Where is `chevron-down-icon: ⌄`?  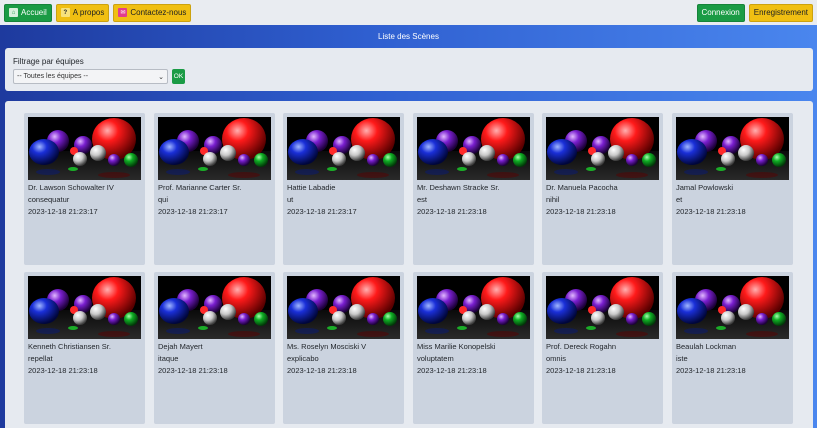 chevron-down-icon: ⌄ is located at coordinates (161, 77).